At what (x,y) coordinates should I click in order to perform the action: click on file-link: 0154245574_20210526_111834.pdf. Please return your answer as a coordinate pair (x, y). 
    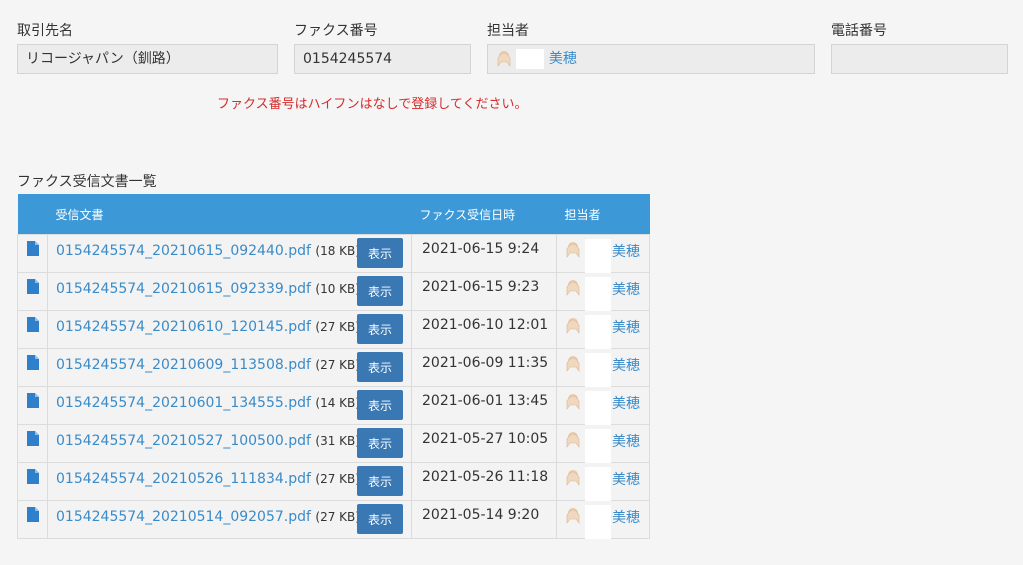
    Looking at the image, I should click on (183, 479).